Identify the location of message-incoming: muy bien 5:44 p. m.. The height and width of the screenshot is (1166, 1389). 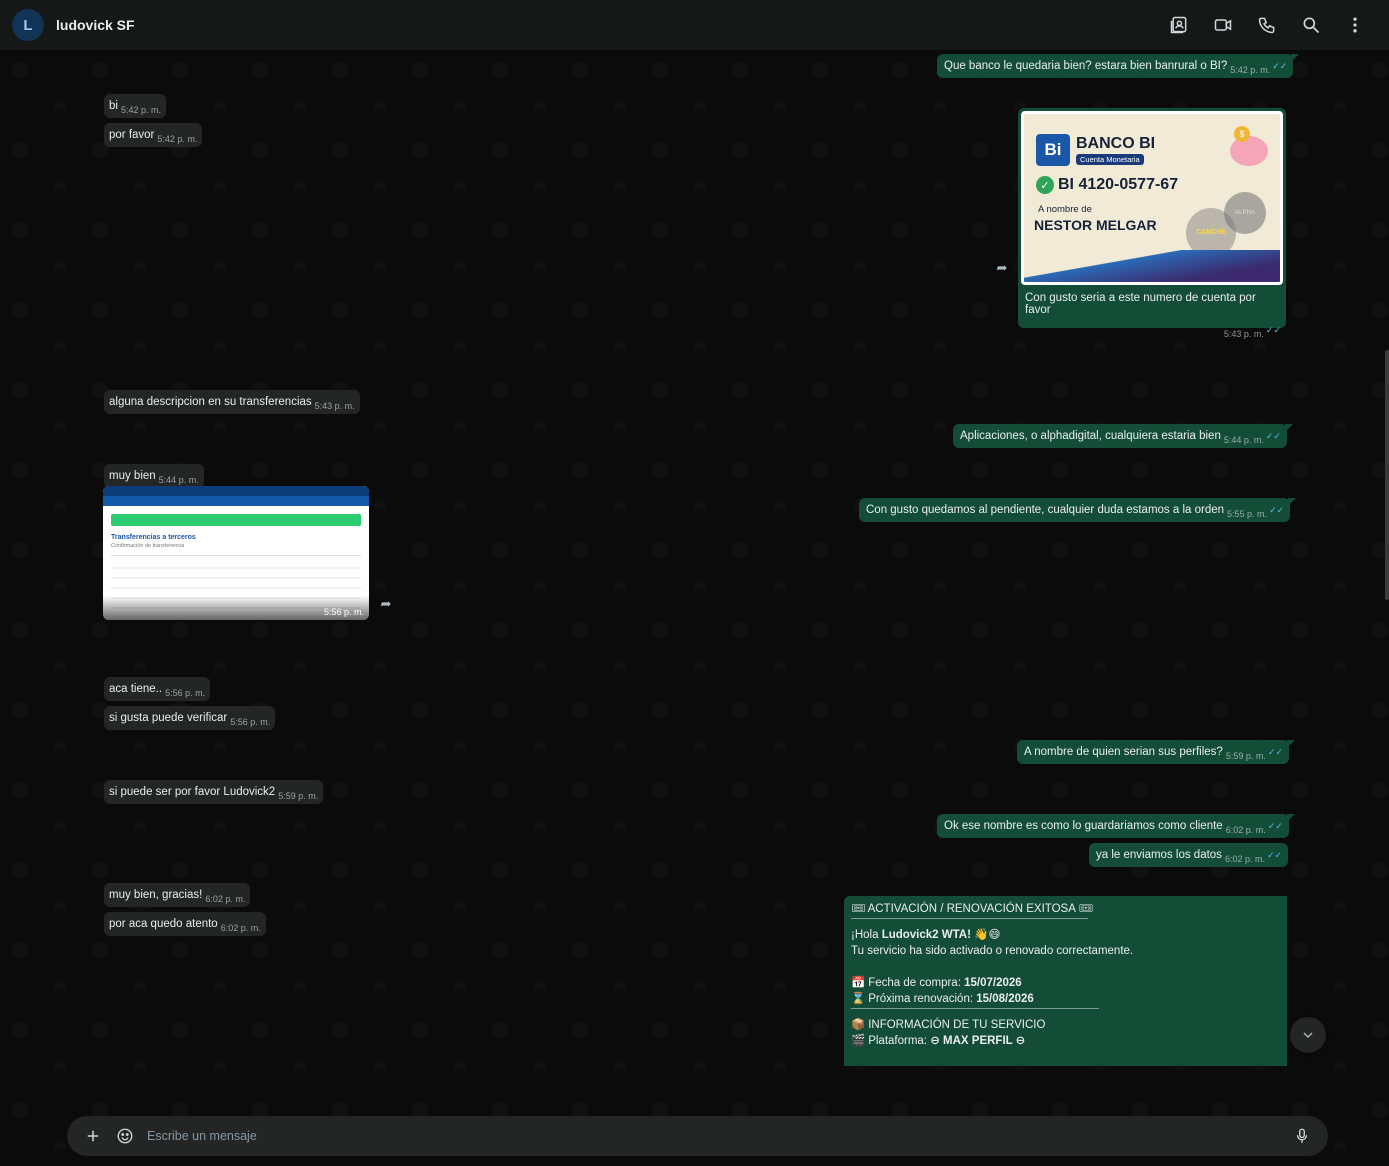
(154, 476).